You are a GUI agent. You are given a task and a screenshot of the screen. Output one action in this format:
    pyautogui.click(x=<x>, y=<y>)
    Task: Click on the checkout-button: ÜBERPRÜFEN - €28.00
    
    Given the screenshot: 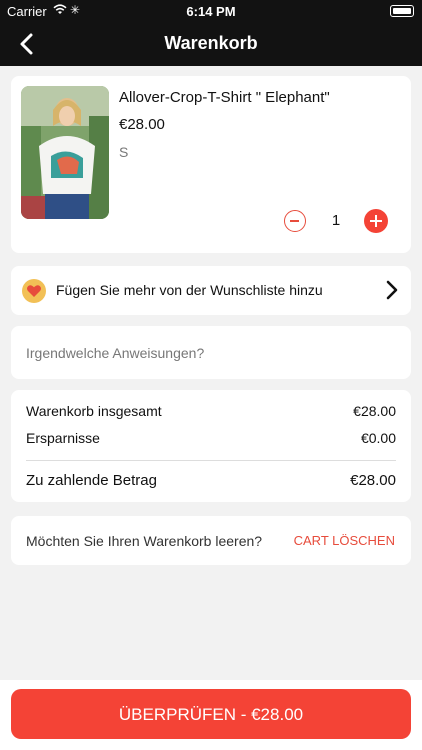 What is the action you would take?
    pyautogui.click(x=211, y=714)
    